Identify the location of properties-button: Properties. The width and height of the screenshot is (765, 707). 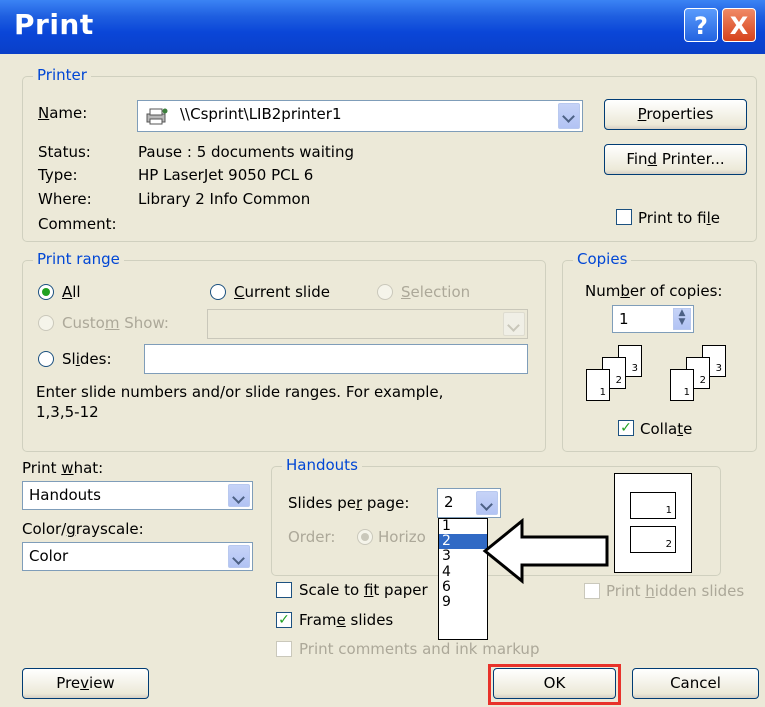
(675, 114).